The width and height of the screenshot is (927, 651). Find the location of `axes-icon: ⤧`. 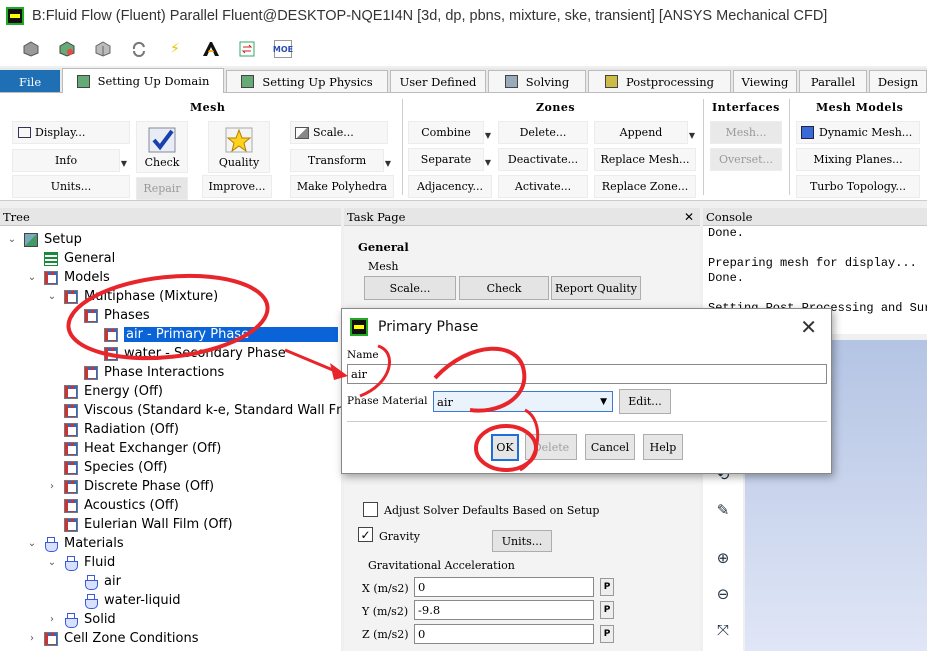

axes-icon: ⤧ is located at coordinates (723, 630).